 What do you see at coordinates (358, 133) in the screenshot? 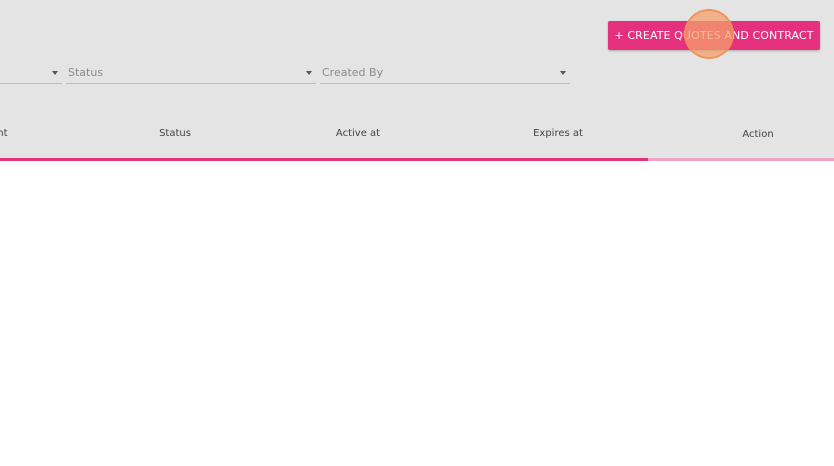
I see `column-header-active-at: Active at` at bounding box center [358, 133].